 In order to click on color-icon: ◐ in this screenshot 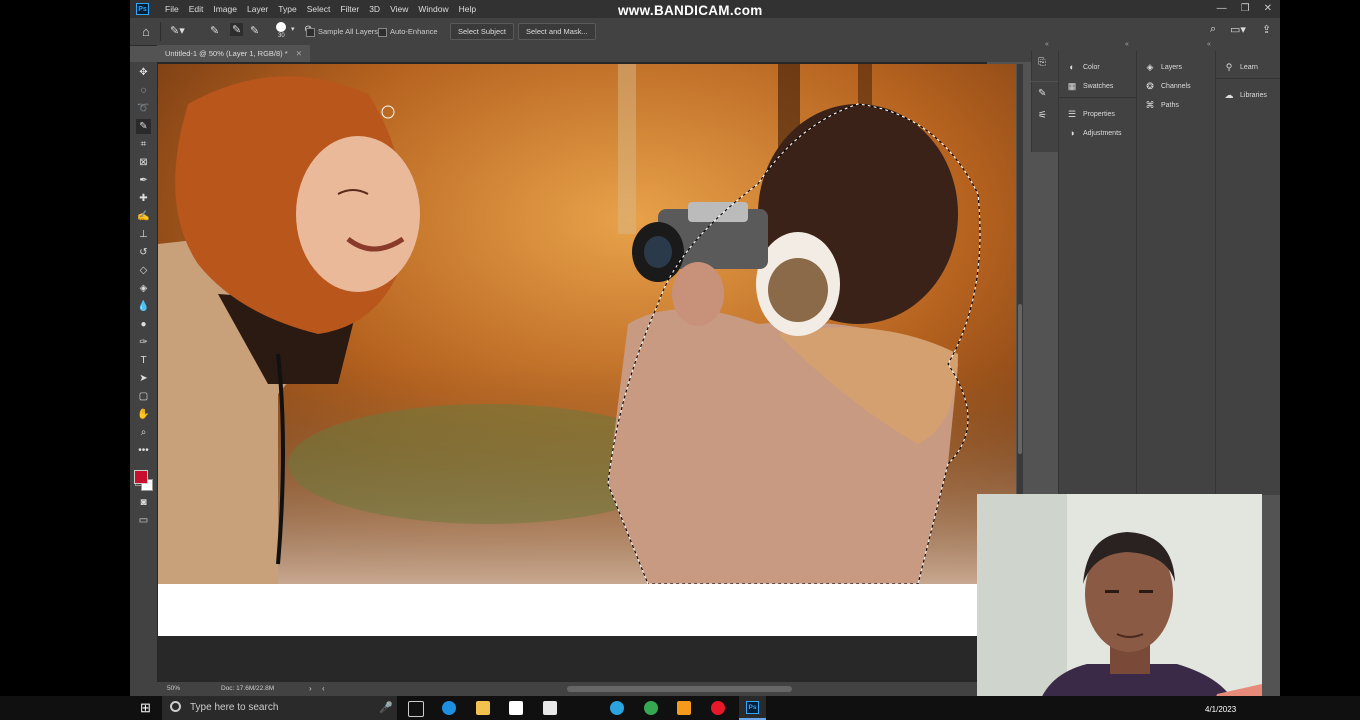, I will do `click(1072, 67)`.